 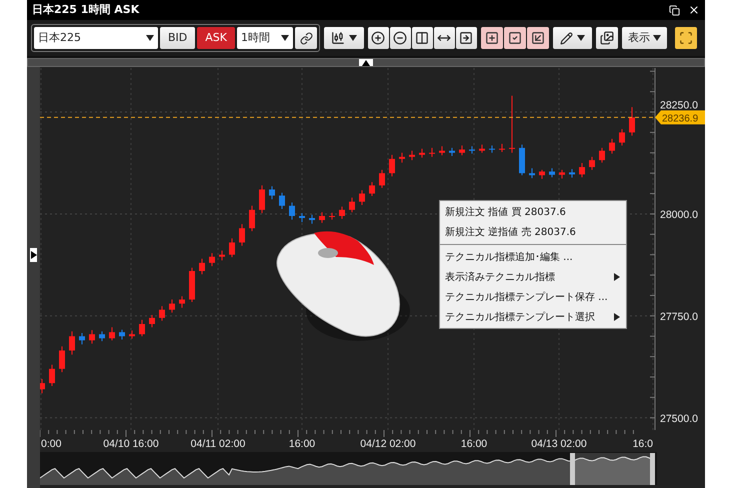 I want to click on current-price-tag: 28236.9, so click(x=680, y=117).